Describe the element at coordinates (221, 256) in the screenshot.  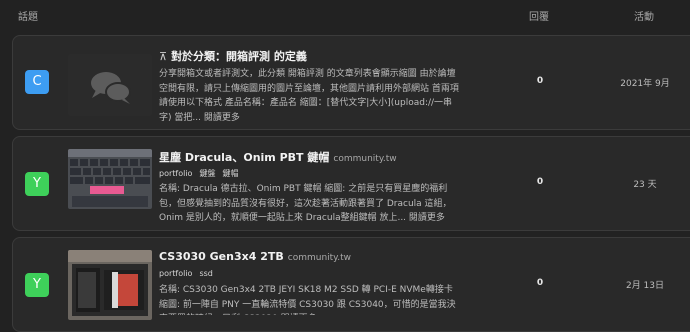
I see `topic-title-text: CS3030 Gen3x4 2TB` at that location.